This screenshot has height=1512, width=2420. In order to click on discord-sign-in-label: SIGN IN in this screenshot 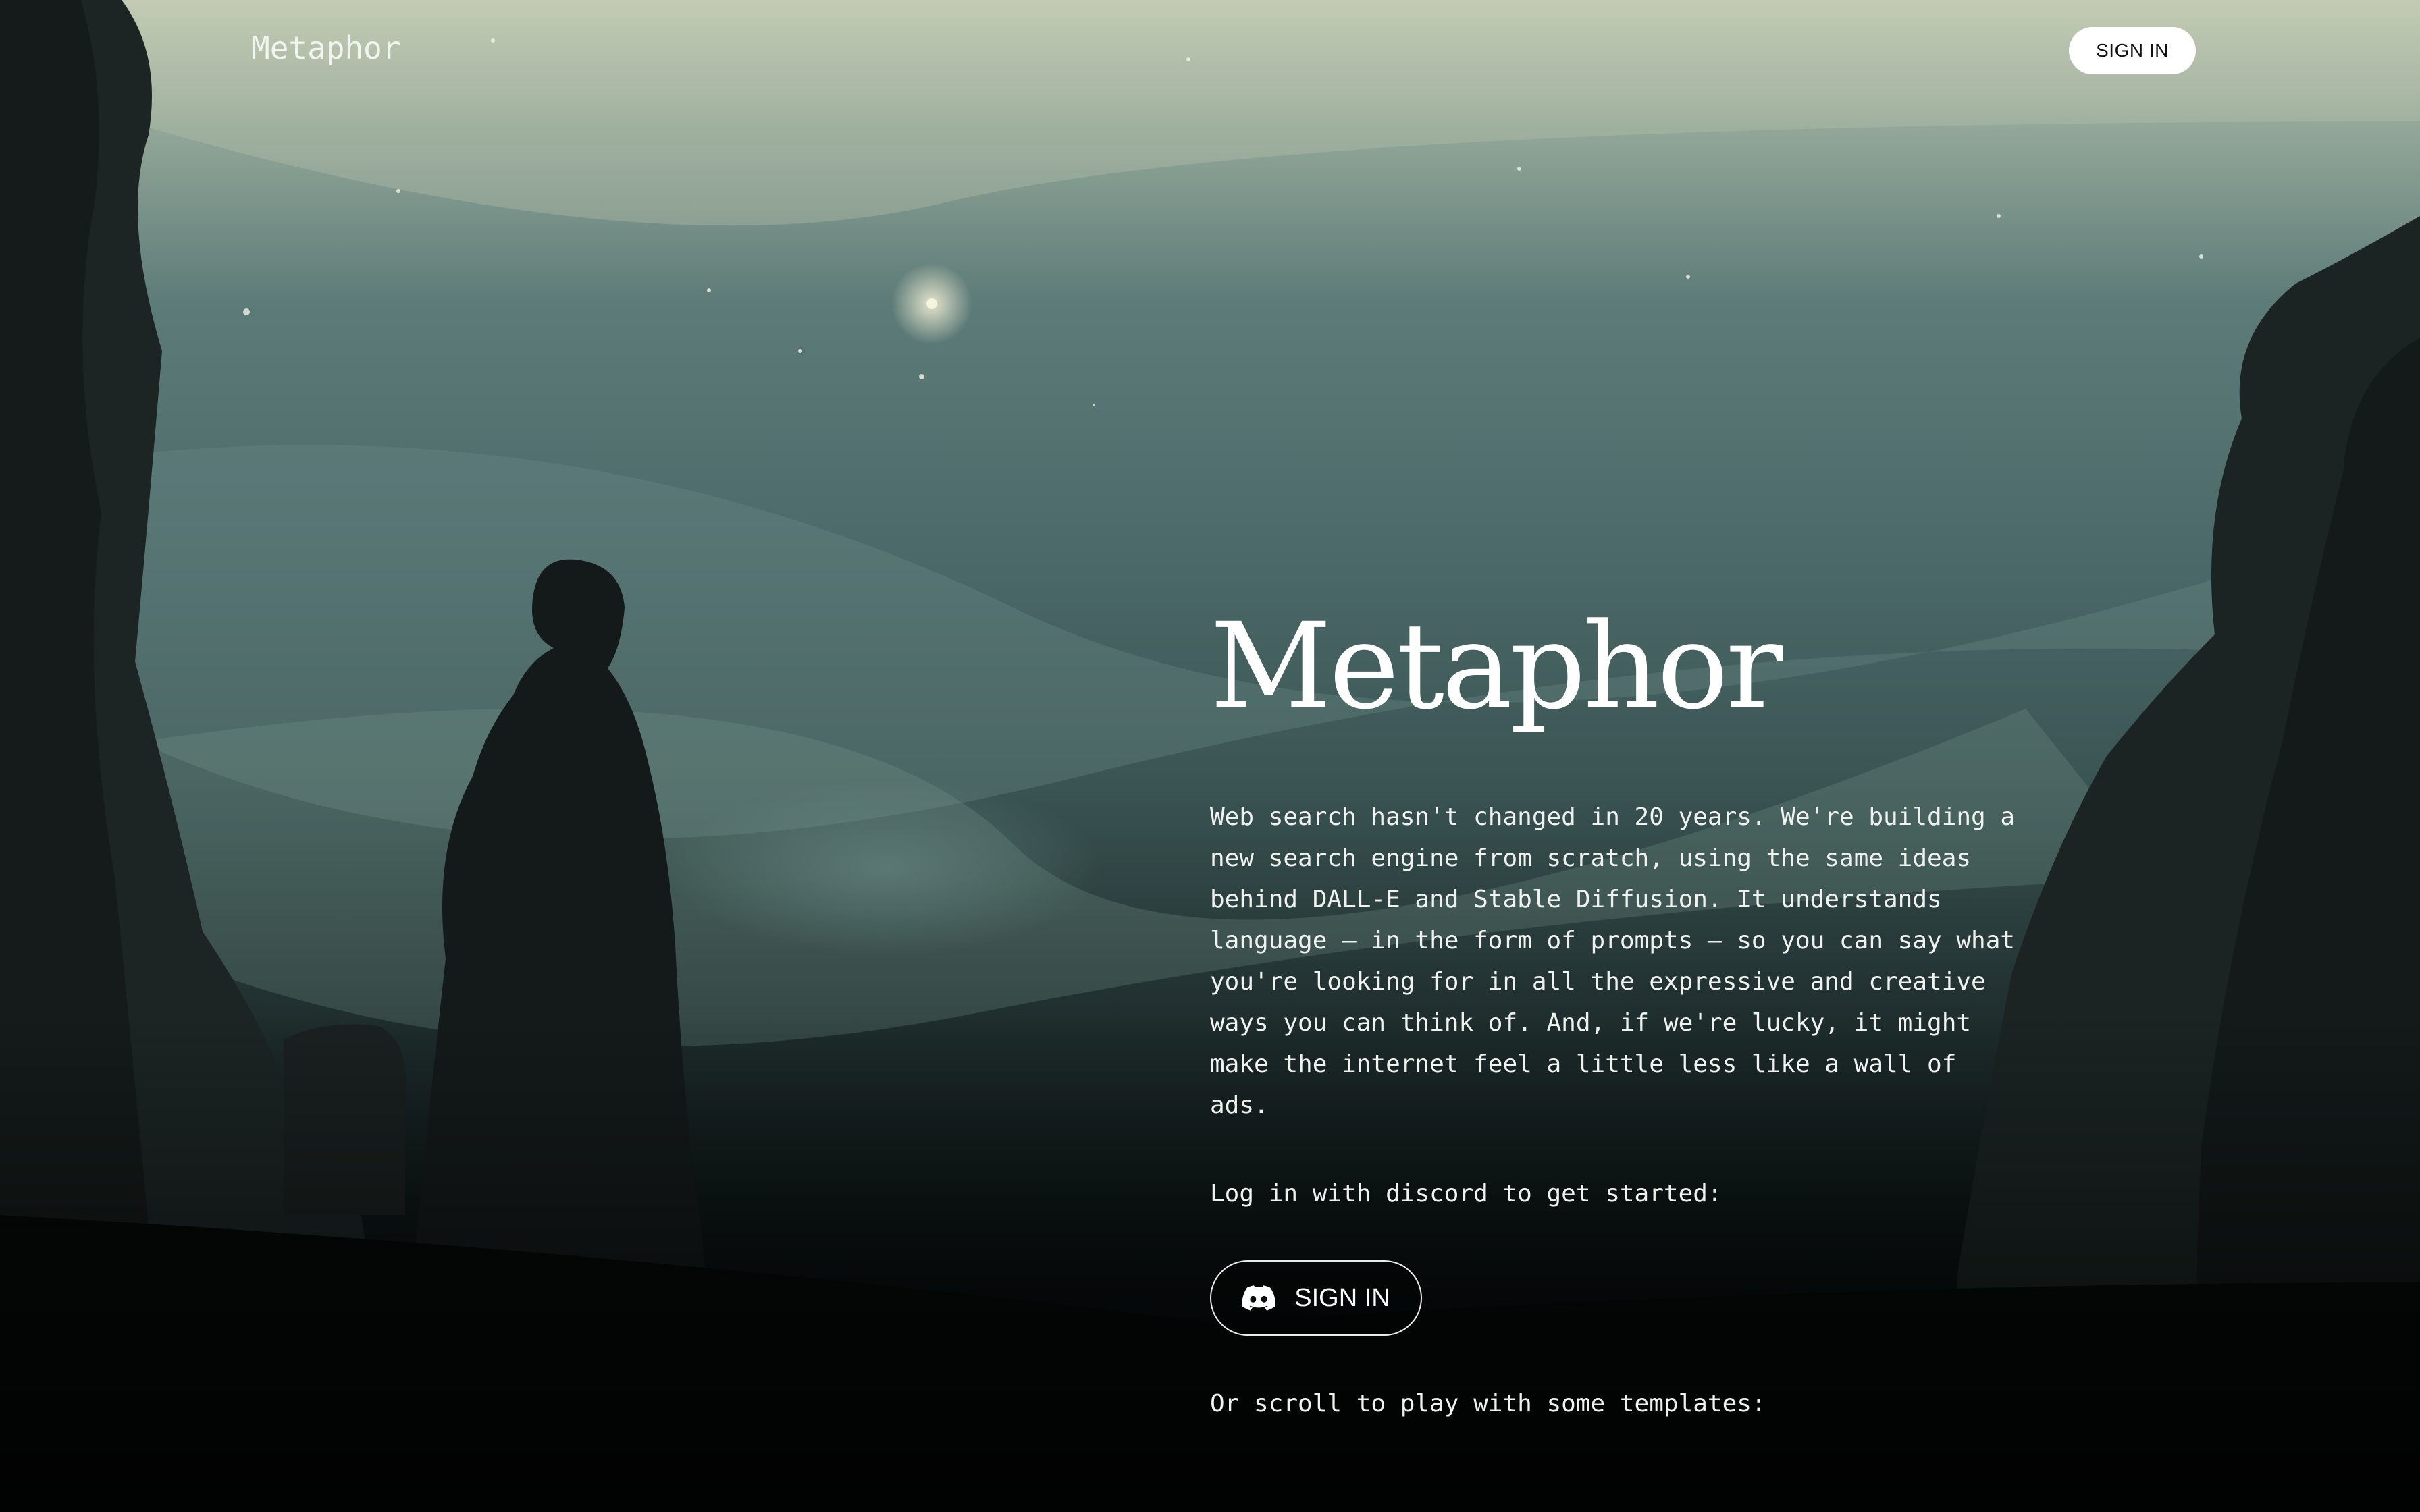, I will do `click(1342, 1297)`.